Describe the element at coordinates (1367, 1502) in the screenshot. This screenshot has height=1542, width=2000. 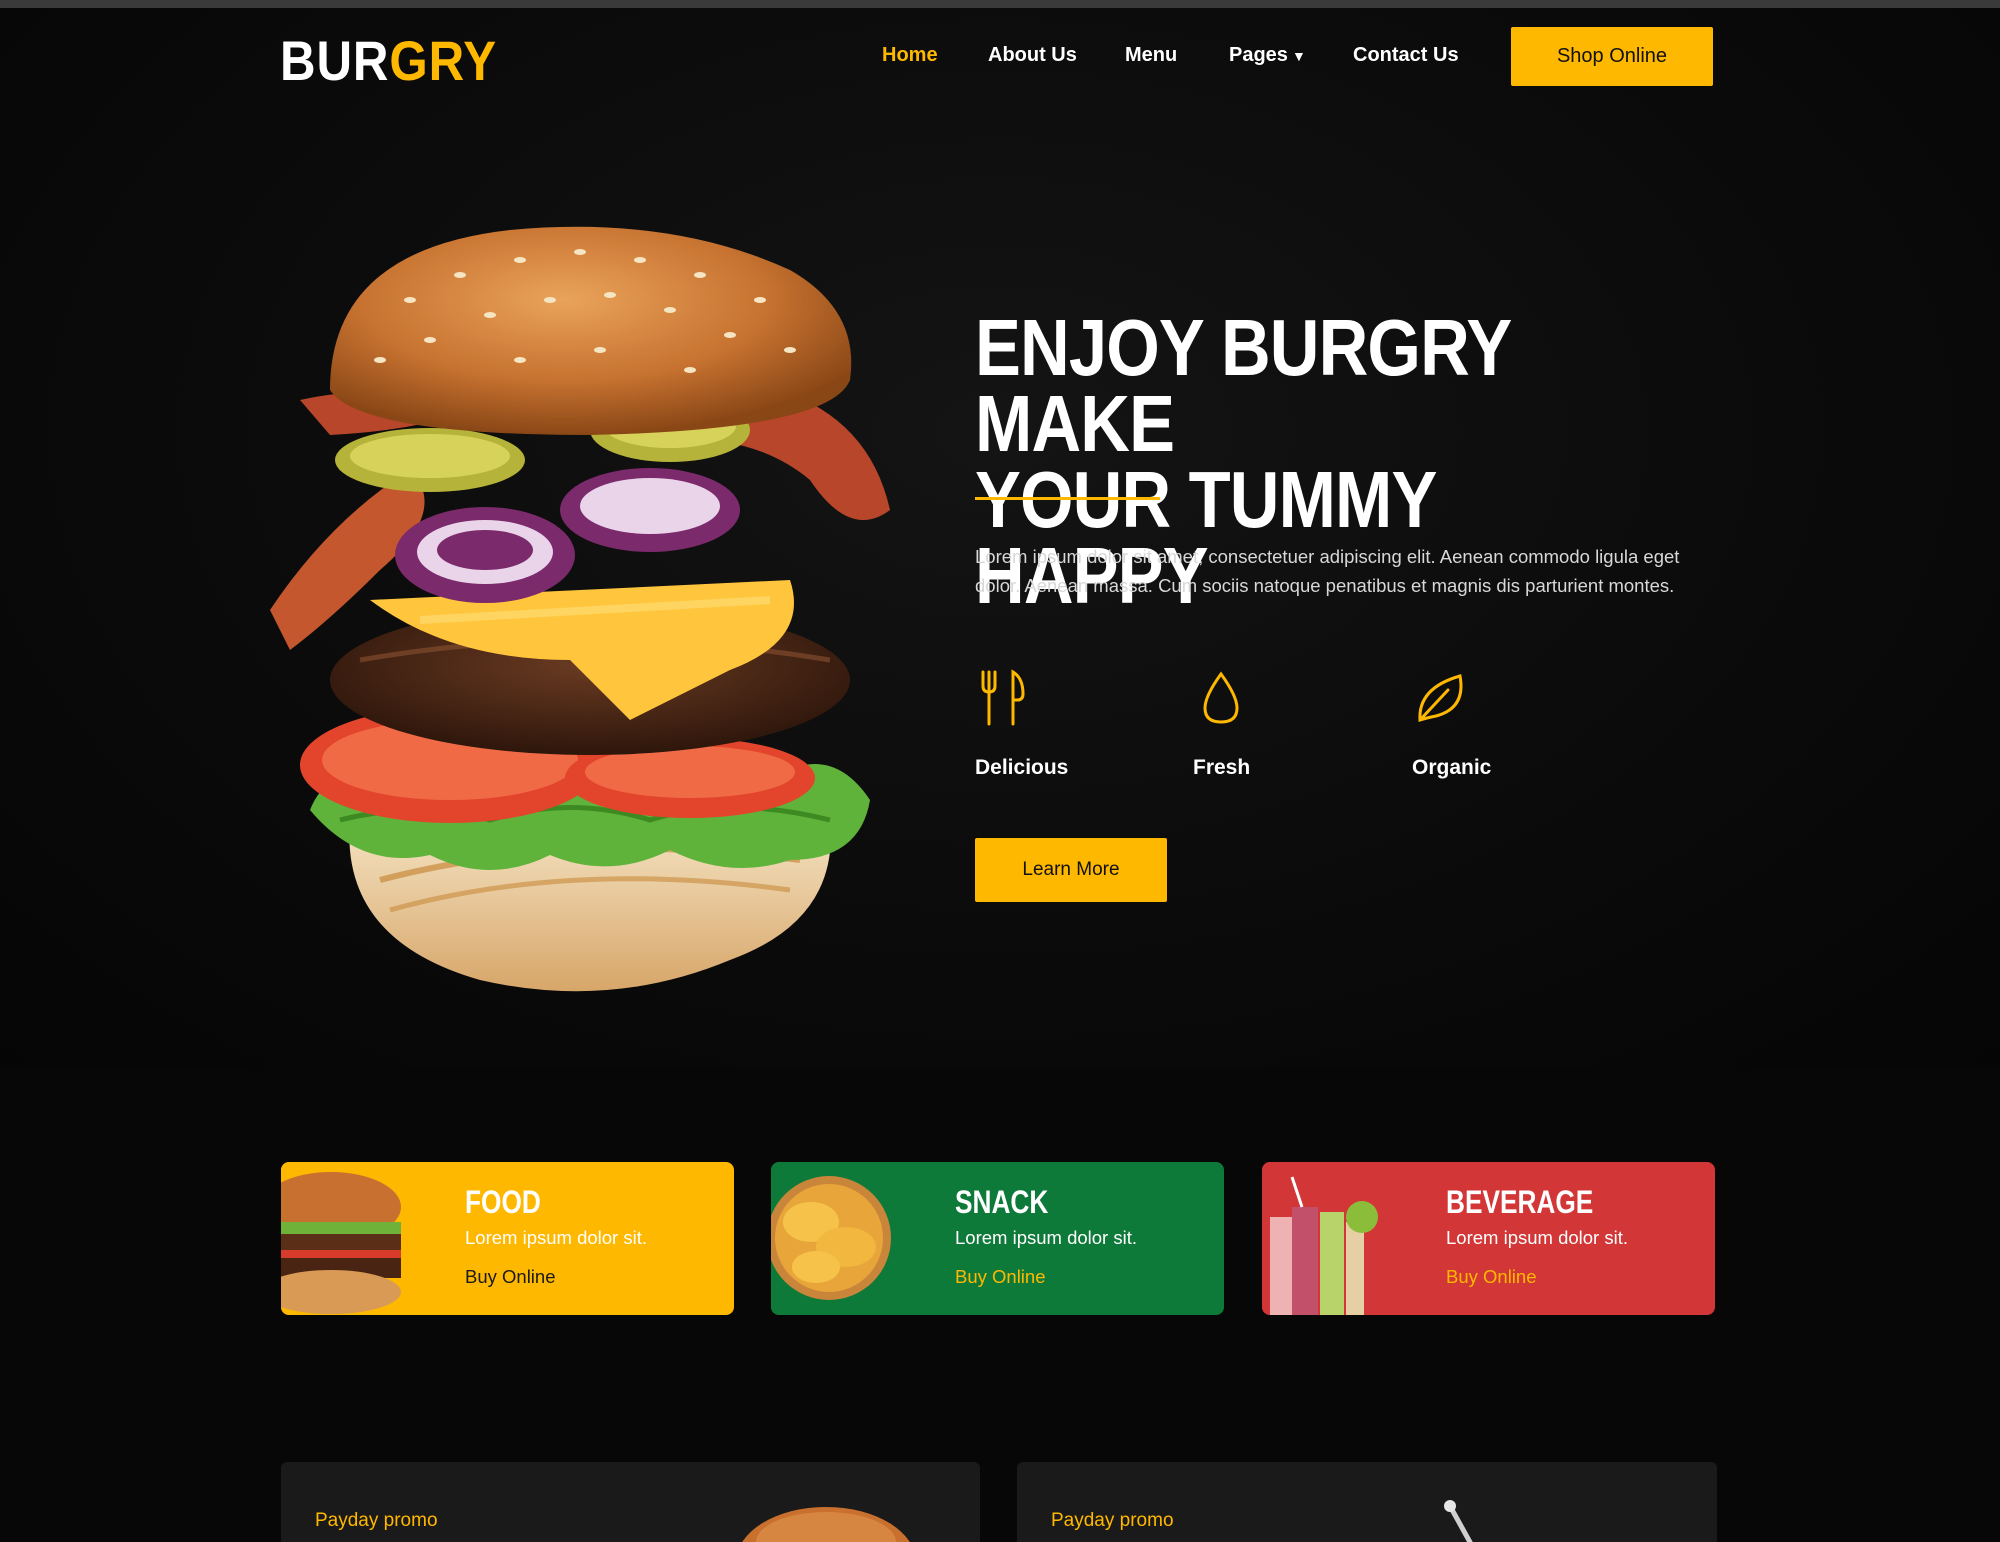
I see `promo-card-2: Payday promo` at that location.